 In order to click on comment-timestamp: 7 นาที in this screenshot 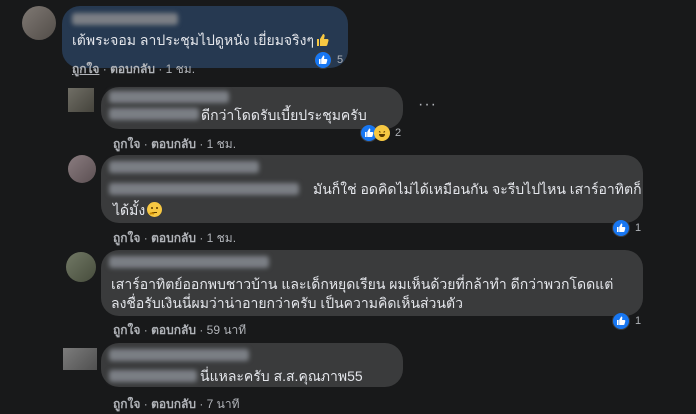, I will do `click(223, 404)`.